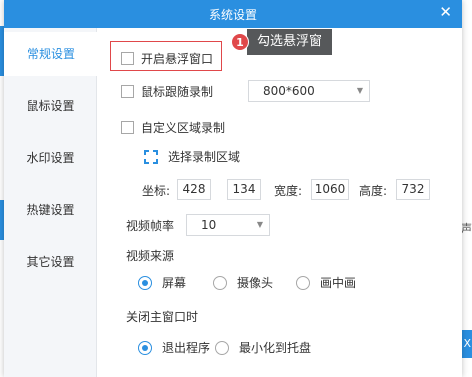  What do you see at coordinates (466, 228) in the screenshot?
I see `background-text: 声` at bounding box center [466, 228].